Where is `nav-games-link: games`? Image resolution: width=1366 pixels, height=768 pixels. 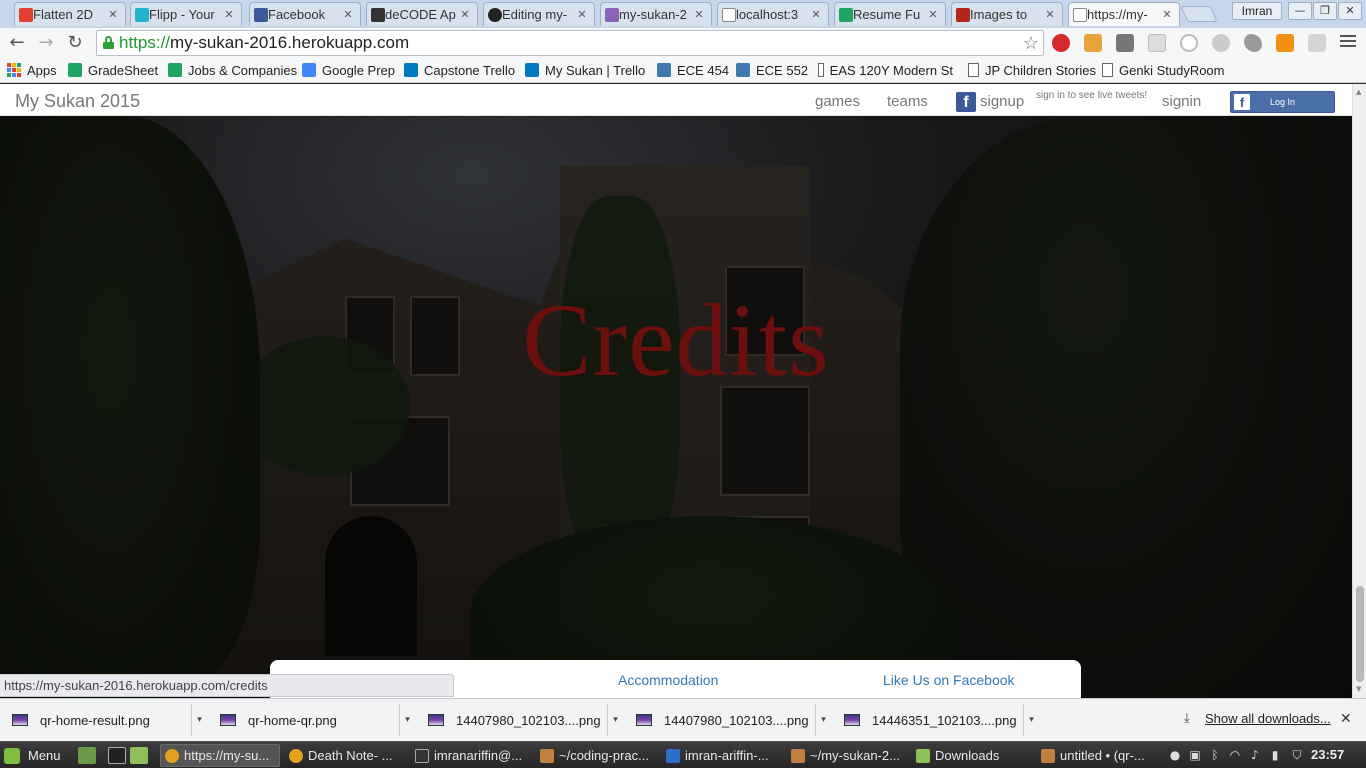 nav-games-link: games is located at coordinates (837, 101).